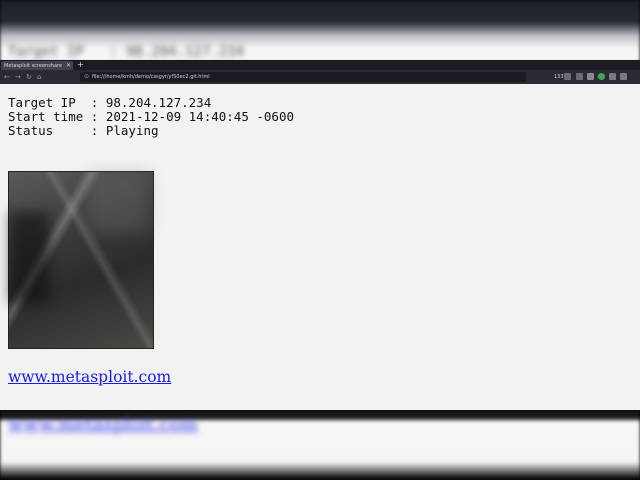 The width and height of the screenshot is (640, 480). I want to click on reload-icon: ↻, so click(29, 77).